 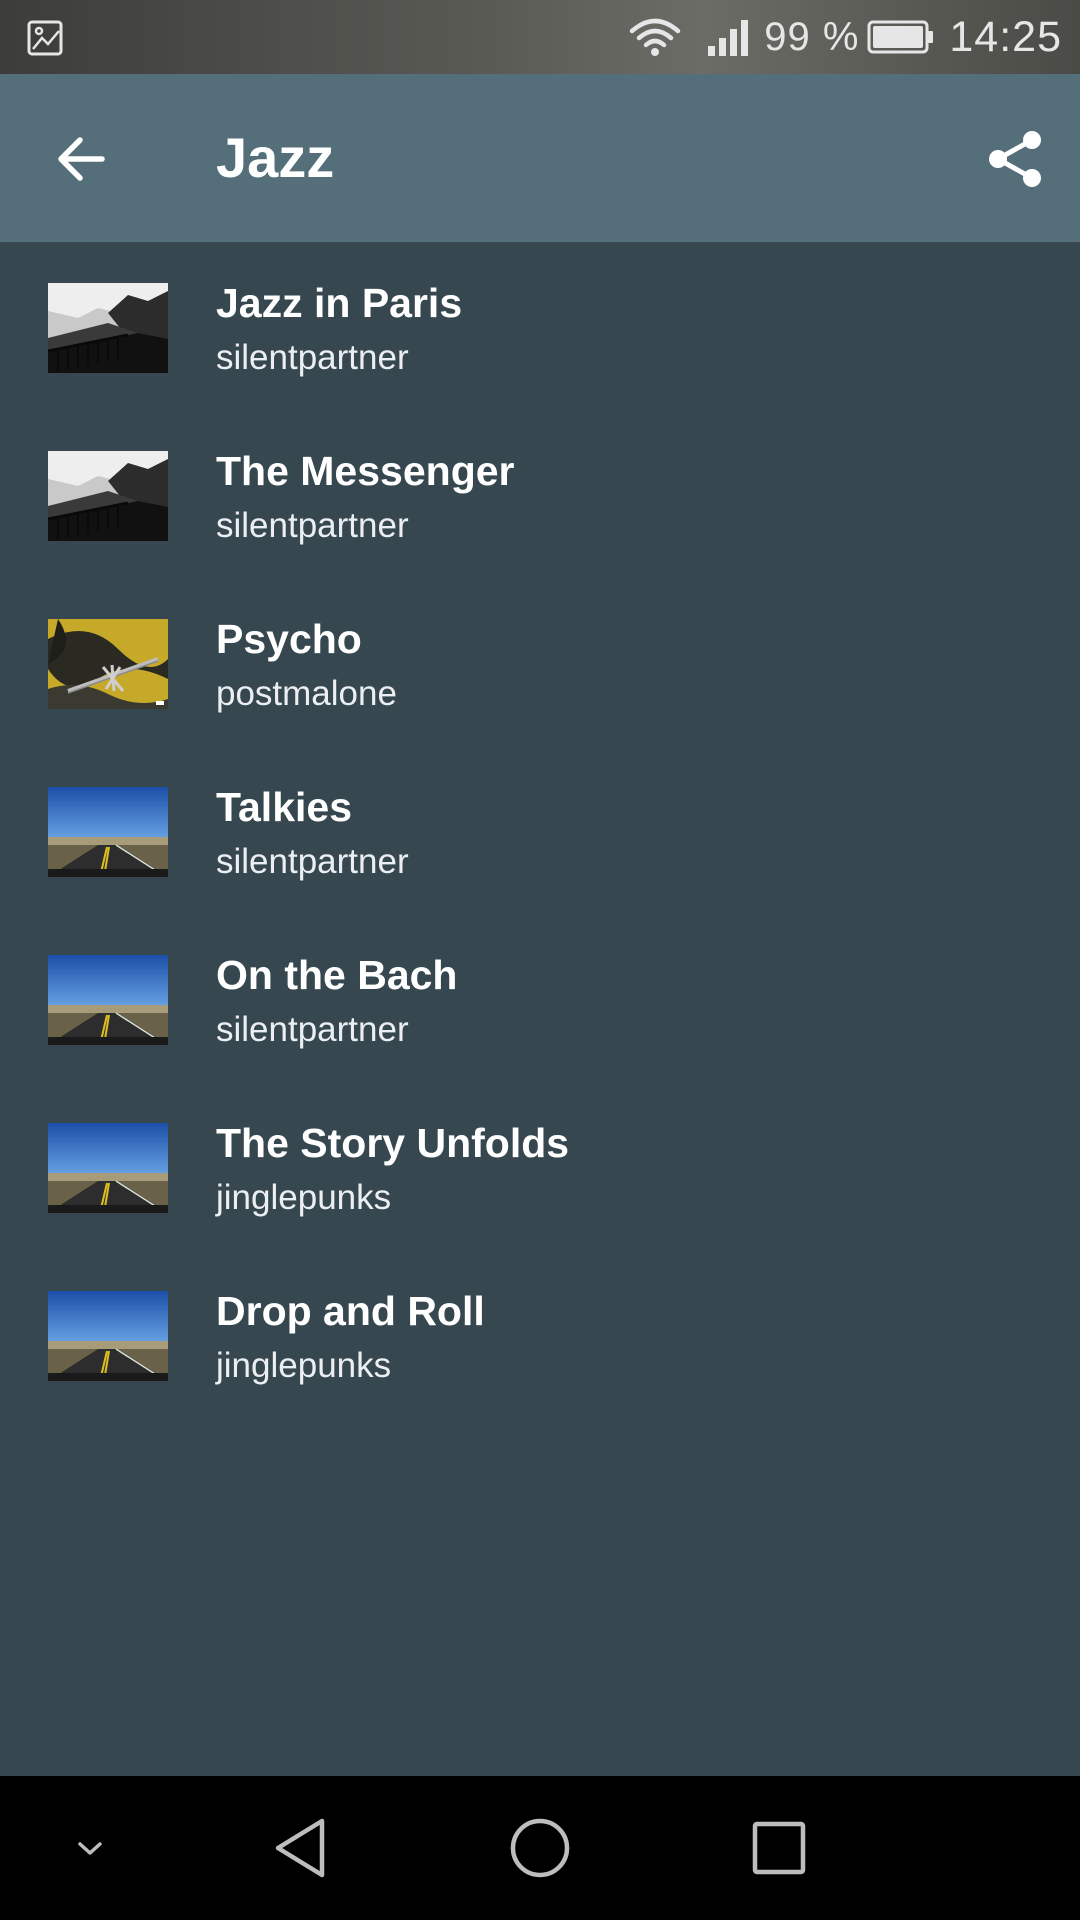 I want to click on track-row: On the Bach silentpartner, so click(x=540, y=998).